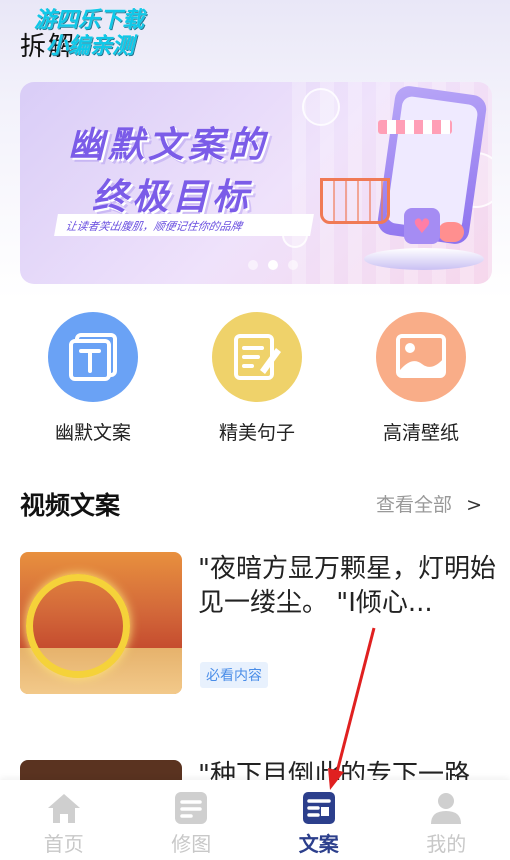 The width and height of the screenshot is (510, 860). I want to click on heart-icon: ♥, so click(422, 226).